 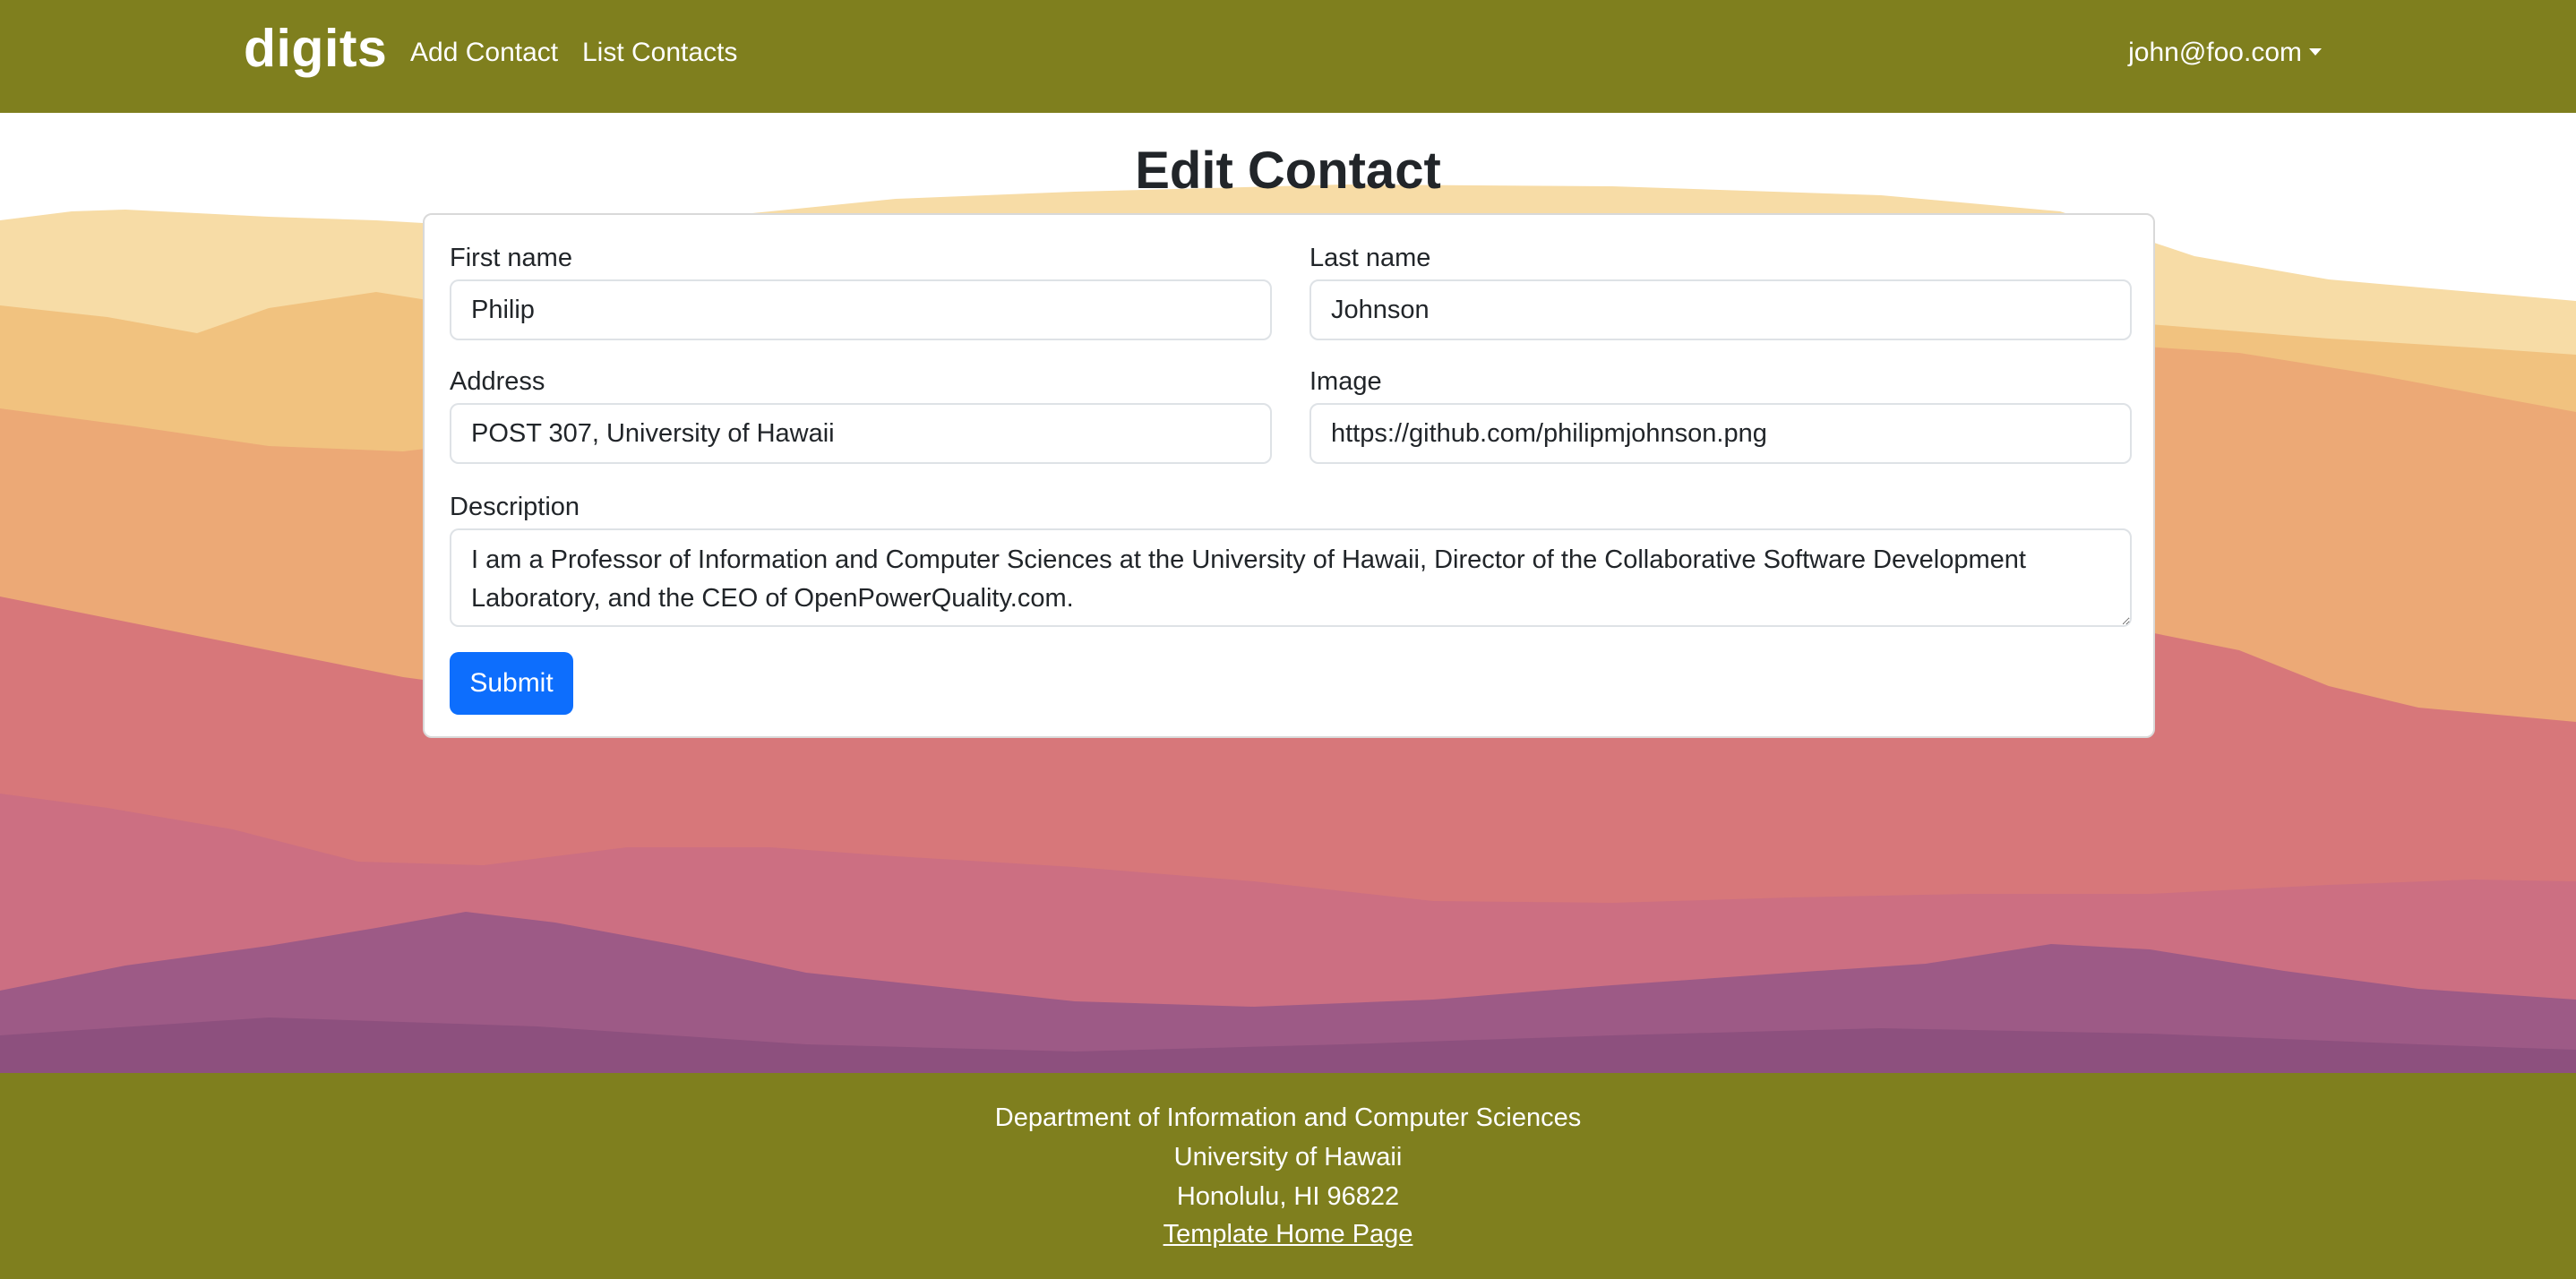 What do you see at coordinates (1345, 381) in the screenshot?
I see `image-label: Image` at bounding box center [1345, 381].